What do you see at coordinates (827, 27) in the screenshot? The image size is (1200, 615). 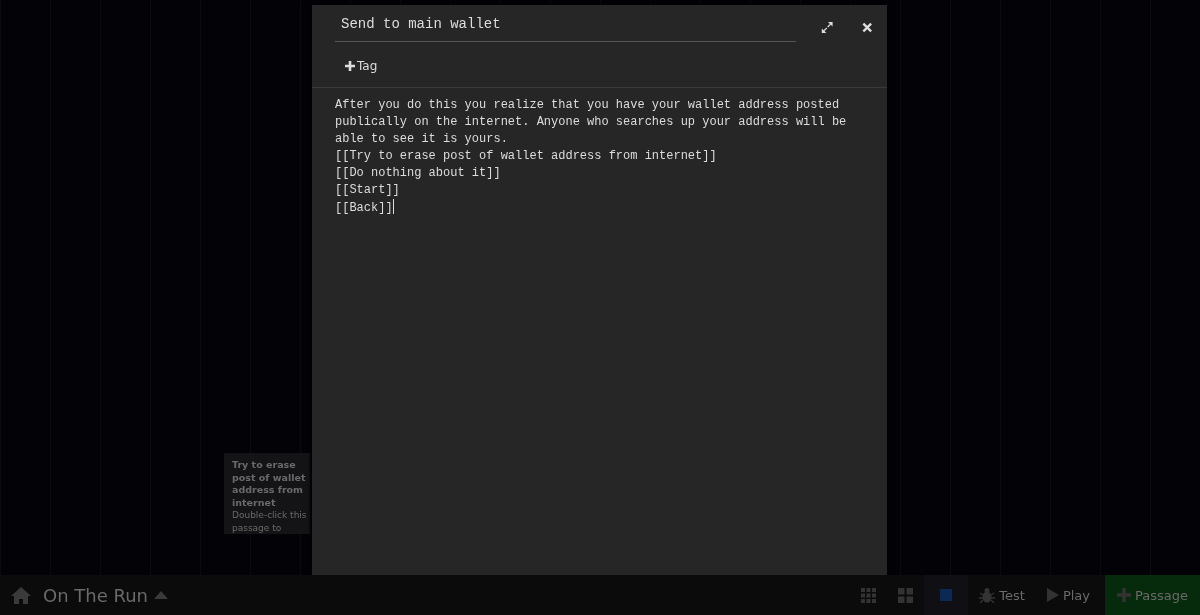 I see `maximize-icon` at bounding box center [827, 27].